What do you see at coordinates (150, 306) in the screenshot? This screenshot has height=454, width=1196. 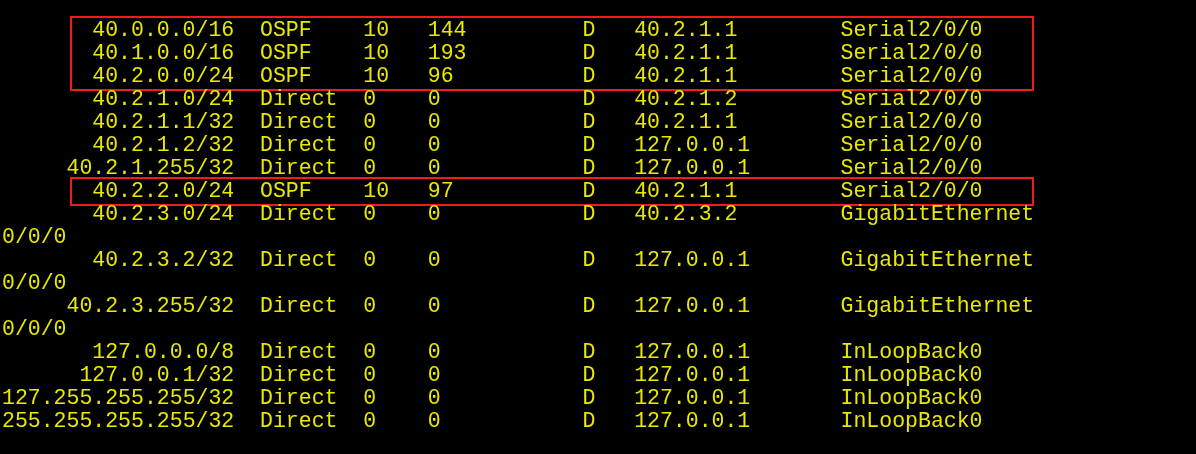 I see `destination-text: 40.2.3.255/32` at bounding box center [150, 306].